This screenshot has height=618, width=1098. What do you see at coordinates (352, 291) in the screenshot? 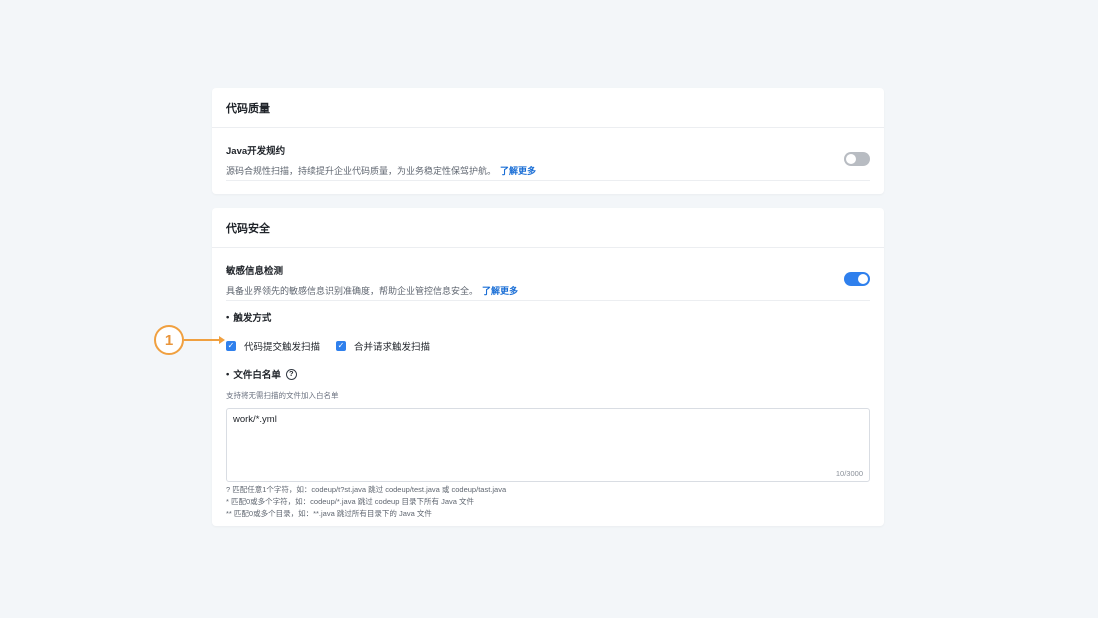
I see `sensitive-info-description-text: 具备业界领先的敏感信息识别准确度，帮助企业管控信息安全。` at bounding box center [352, 291].